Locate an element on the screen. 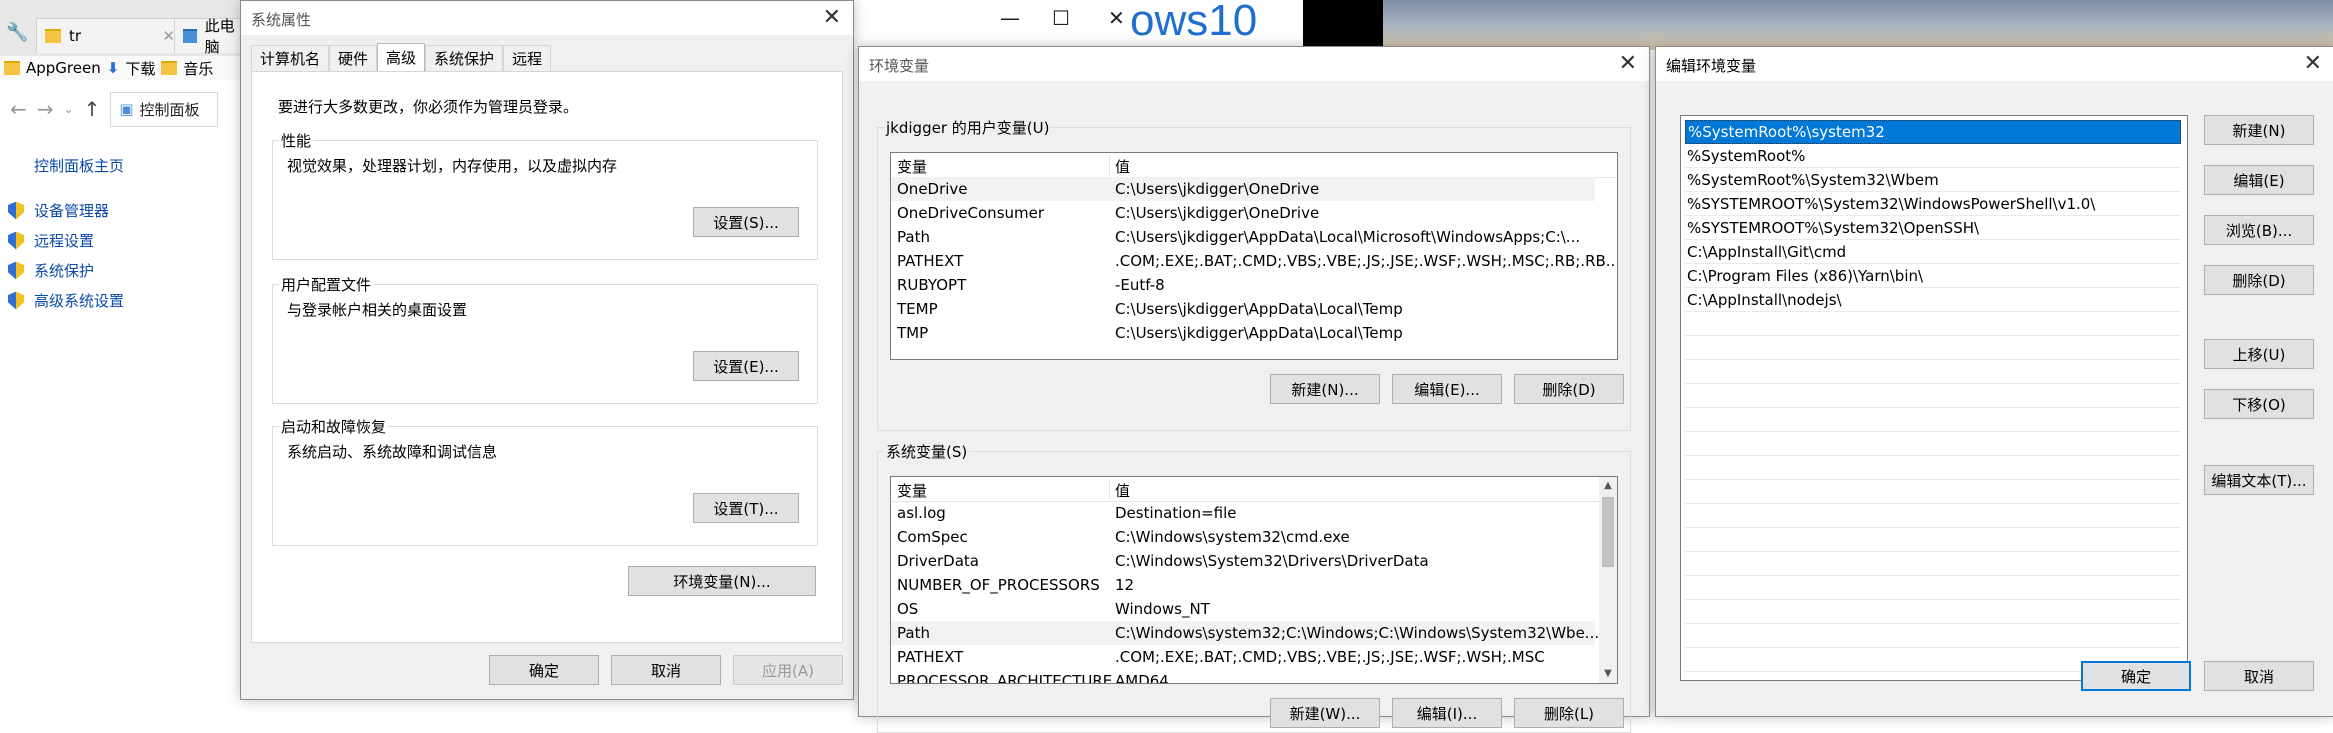 This screenshot has width=2333, height=733. scroll-thumb is located at coordinates (1608, 532).